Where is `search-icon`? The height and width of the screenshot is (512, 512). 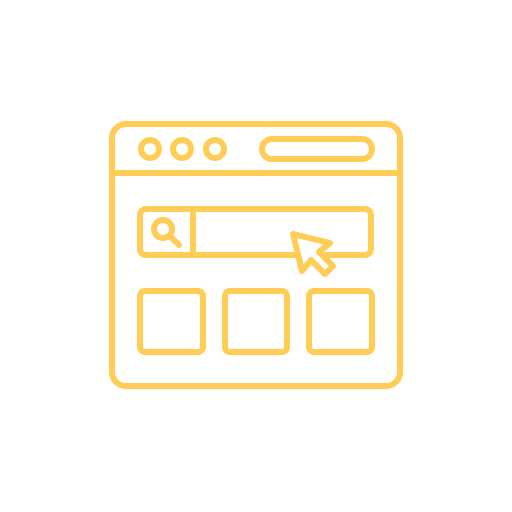
search-icon is located at coordinates (166, 232).